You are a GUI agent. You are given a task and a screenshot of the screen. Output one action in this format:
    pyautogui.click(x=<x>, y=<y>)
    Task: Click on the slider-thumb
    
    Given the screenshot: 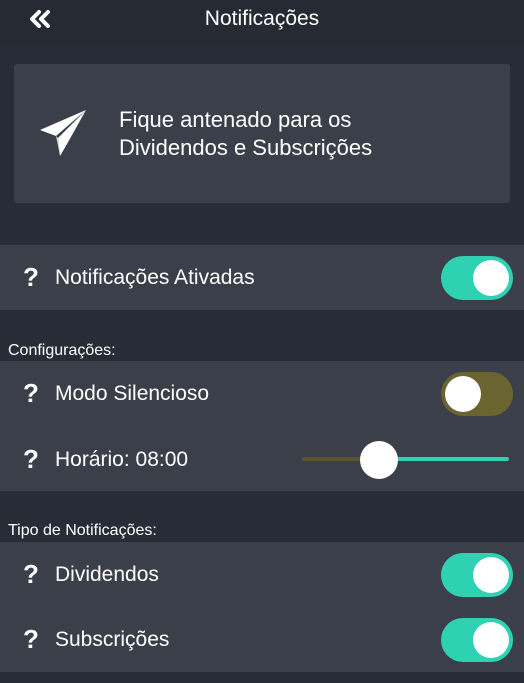 What is the action you would take?
    pyautogui.click(x=378, y=460)
    